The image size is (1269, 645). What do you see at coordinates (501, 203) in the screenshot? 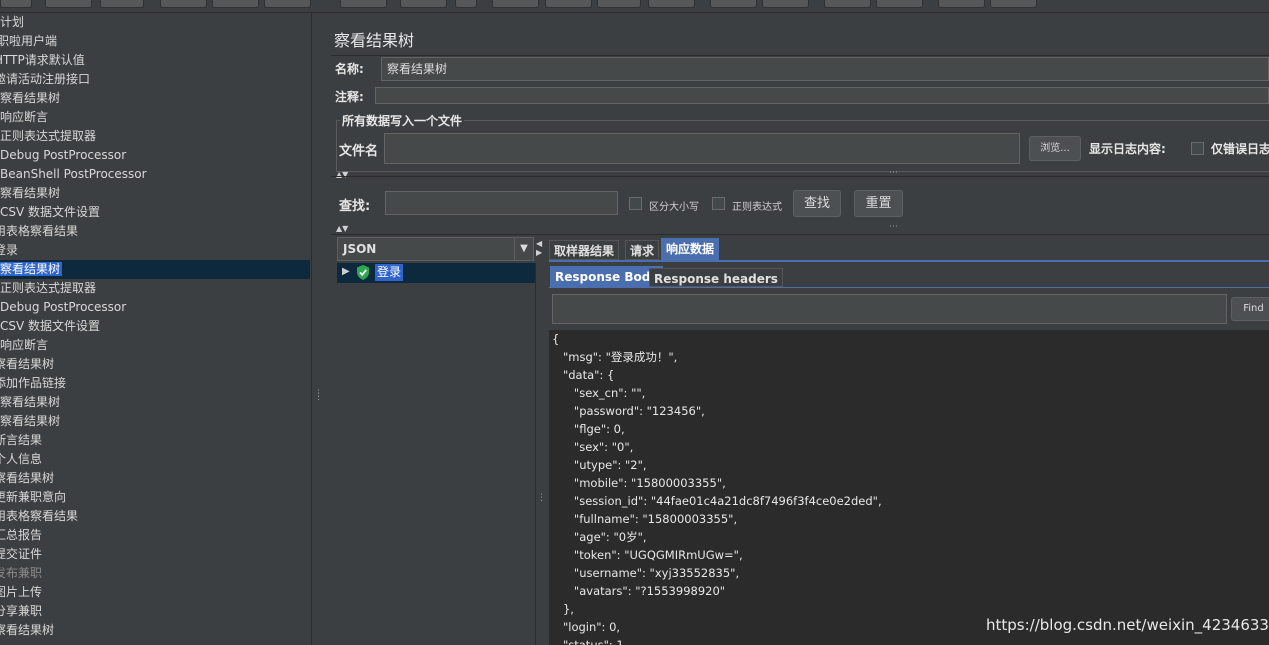
I see `search-input` at bounding box center [501, 203].